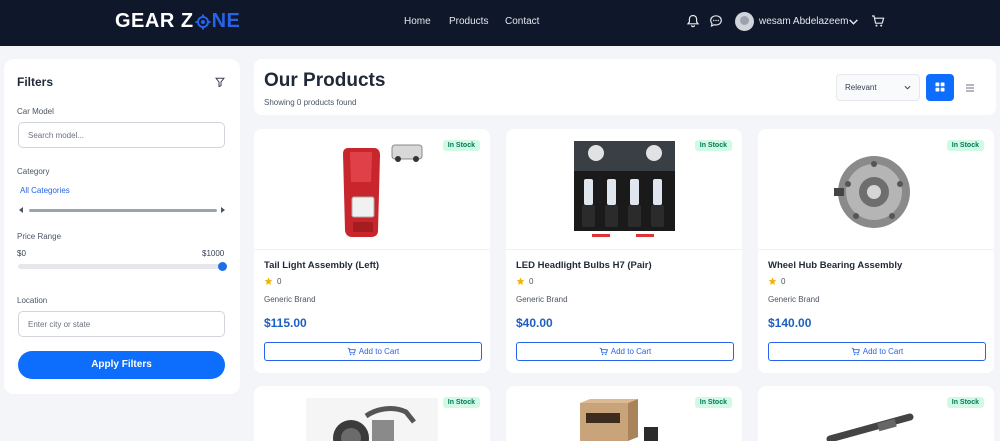 This screenshot has width=1000, height=441. What do you see at coordinates (624, 420) in the screenshot?
I see `boxed-part-image` at bounding box center [624, 420].